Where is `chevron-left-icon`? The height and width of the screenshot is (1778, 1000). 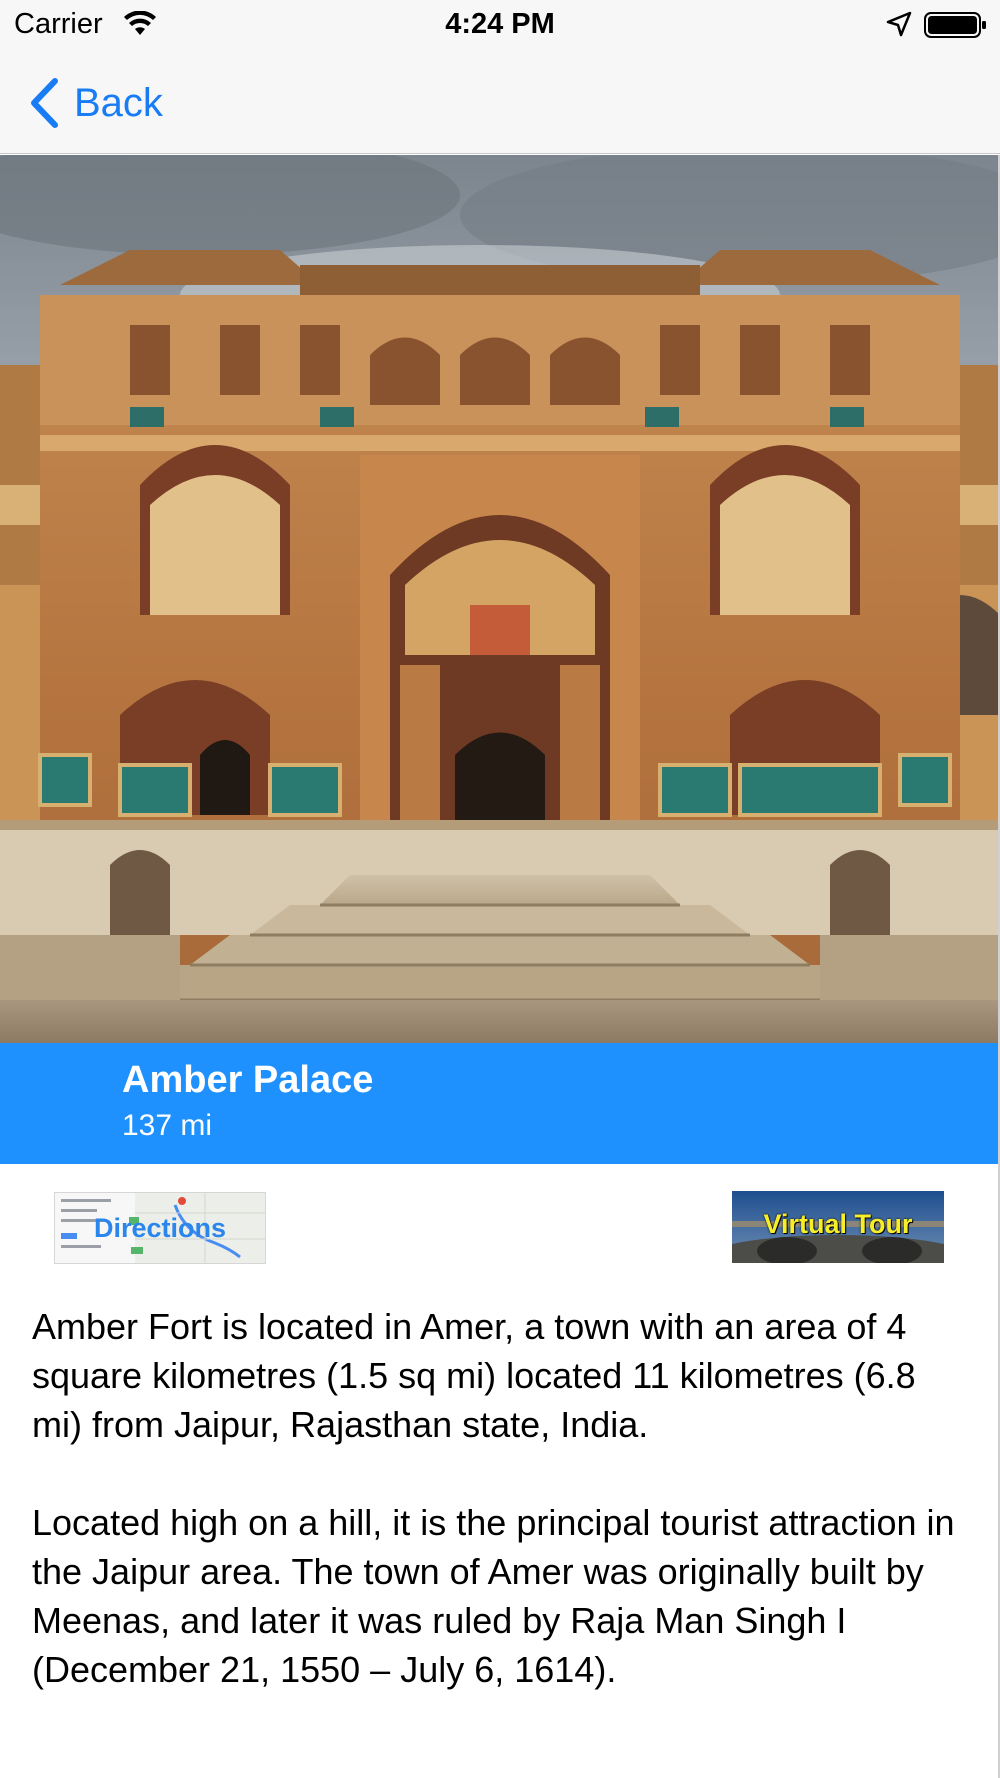
chevron-left-icon is located at coordinates (44, 103).